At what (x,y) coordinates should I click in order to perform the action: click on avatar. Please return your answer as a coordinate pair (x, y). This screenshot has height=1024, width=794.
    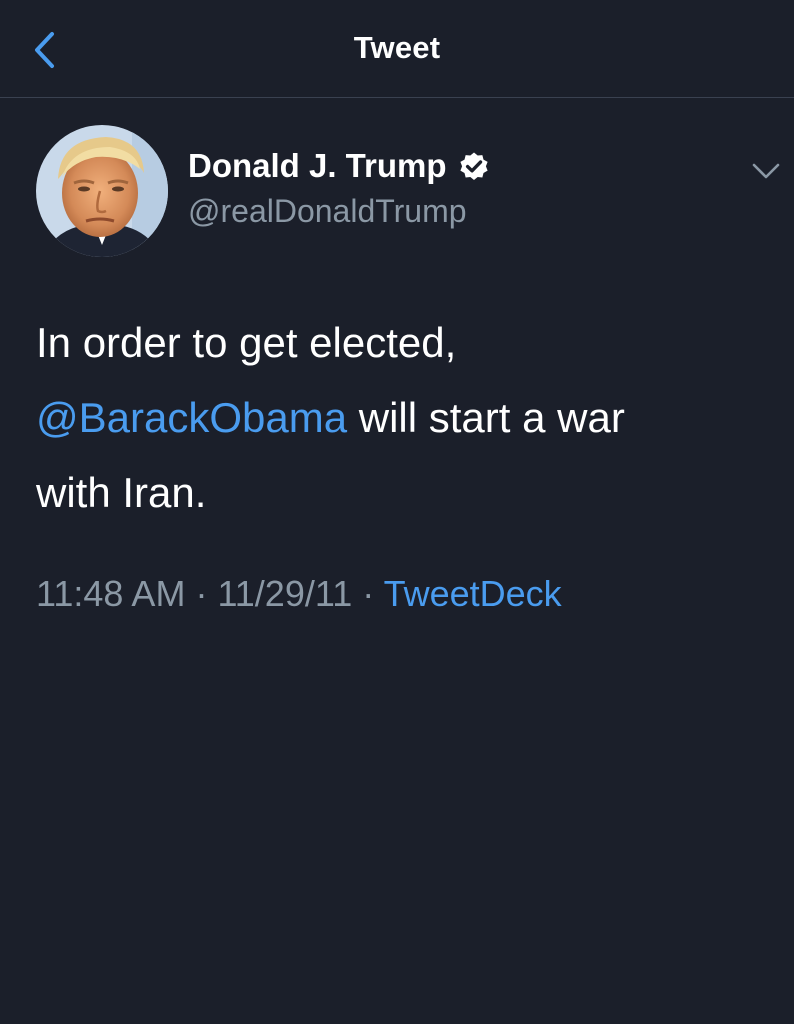
    Looking at the image, I should click on (102, 191).